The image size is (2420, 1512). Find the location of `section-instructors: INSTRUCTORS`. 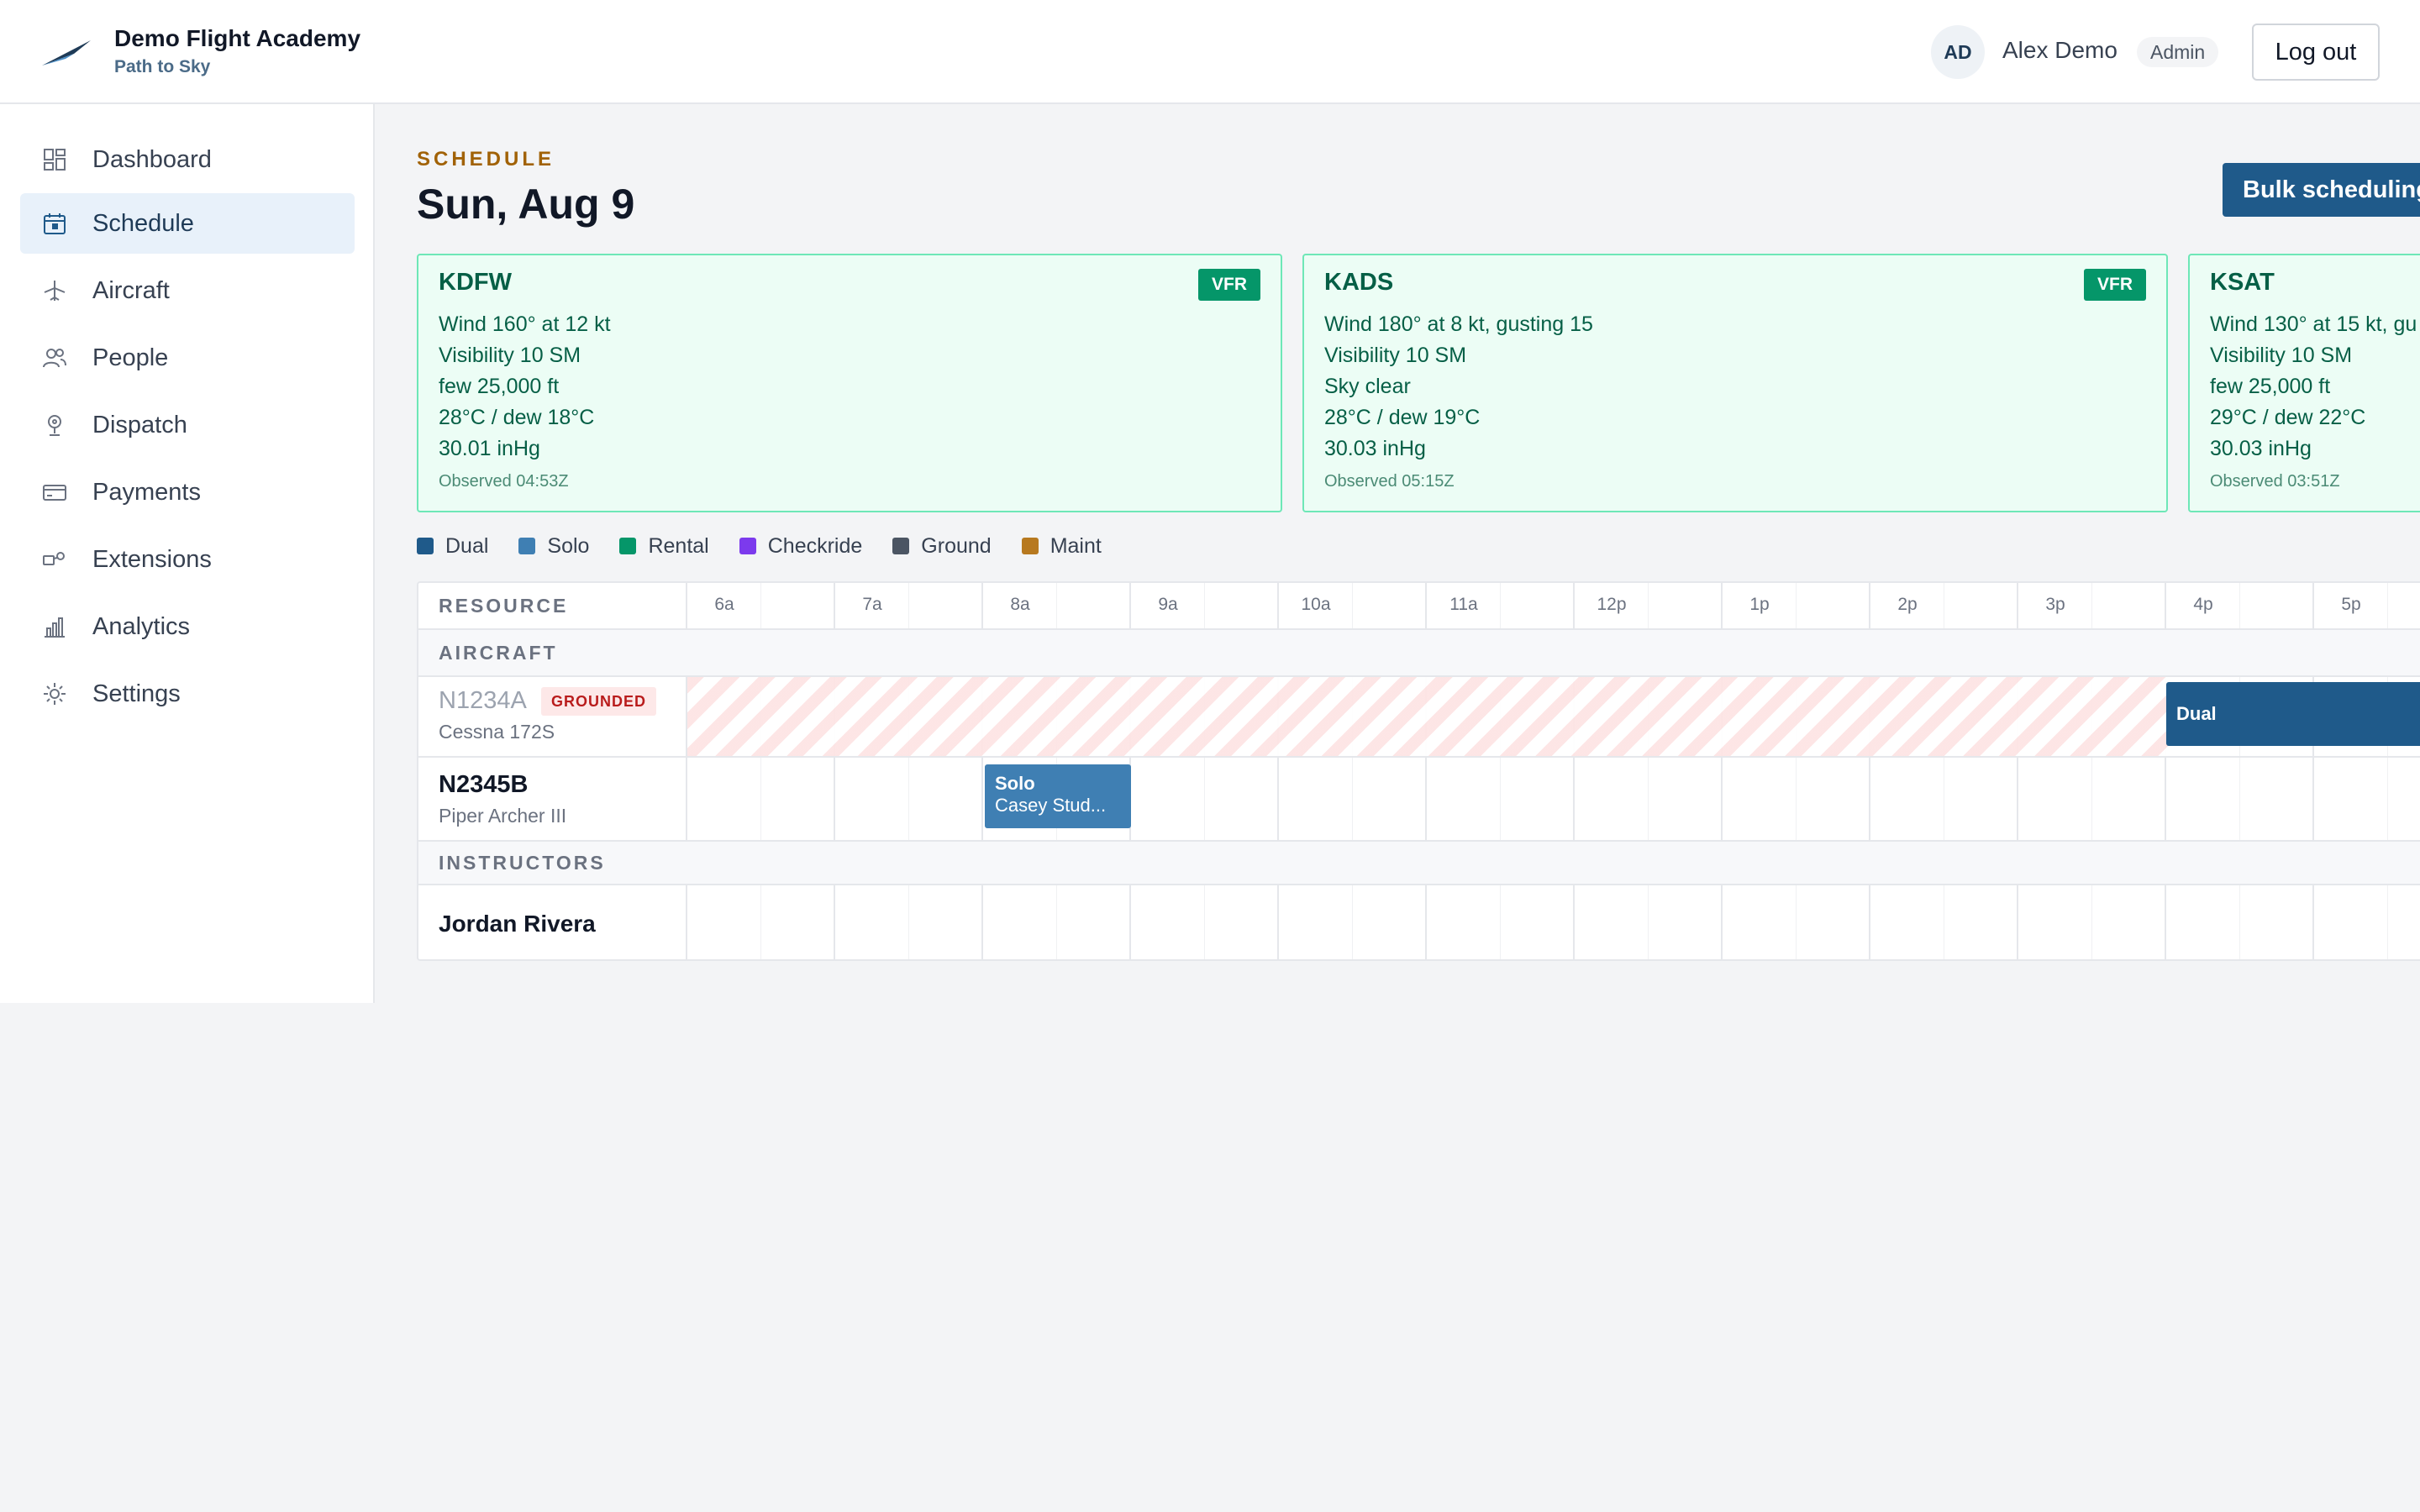

section-instructors: INSTRUCTORS is located at coordinates (1419, 863).